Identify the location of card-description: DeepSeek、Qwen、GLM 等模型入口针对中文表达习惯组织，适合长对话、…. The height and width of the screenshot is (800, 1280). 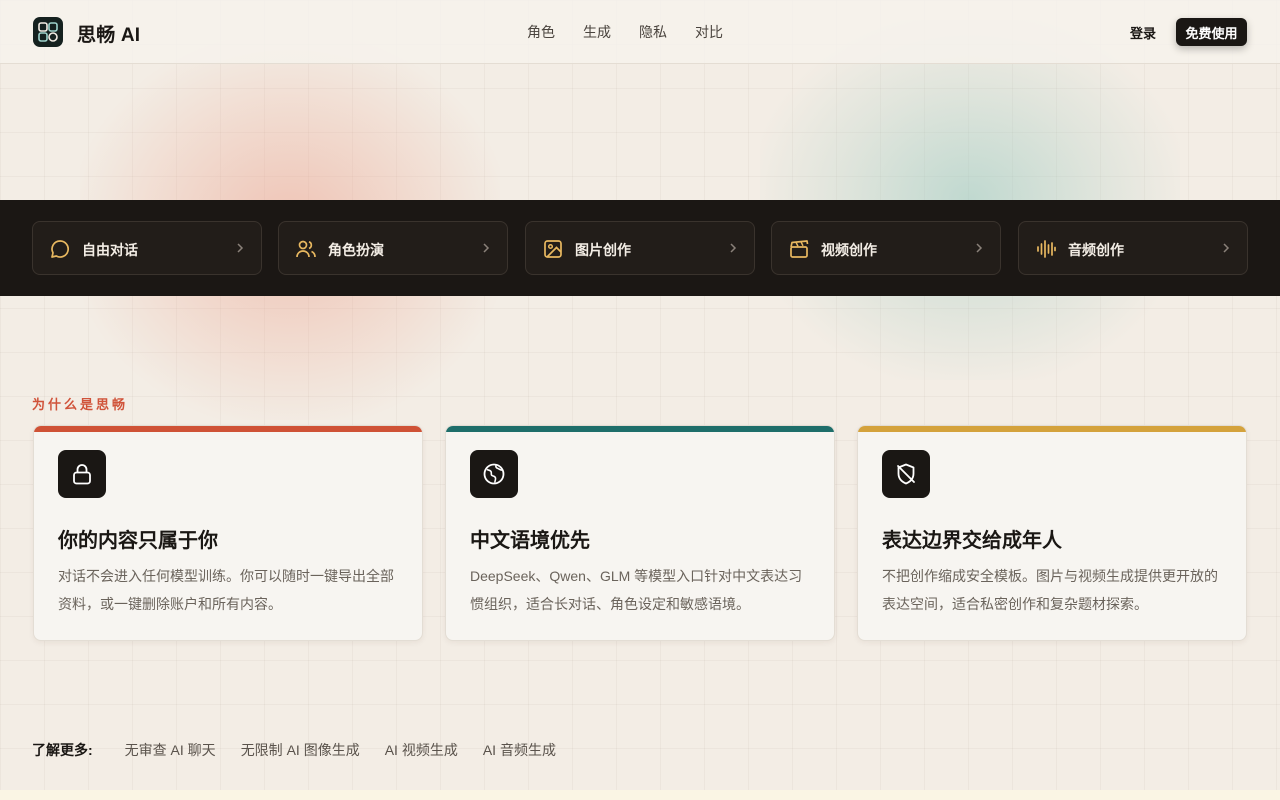
(636, 590).